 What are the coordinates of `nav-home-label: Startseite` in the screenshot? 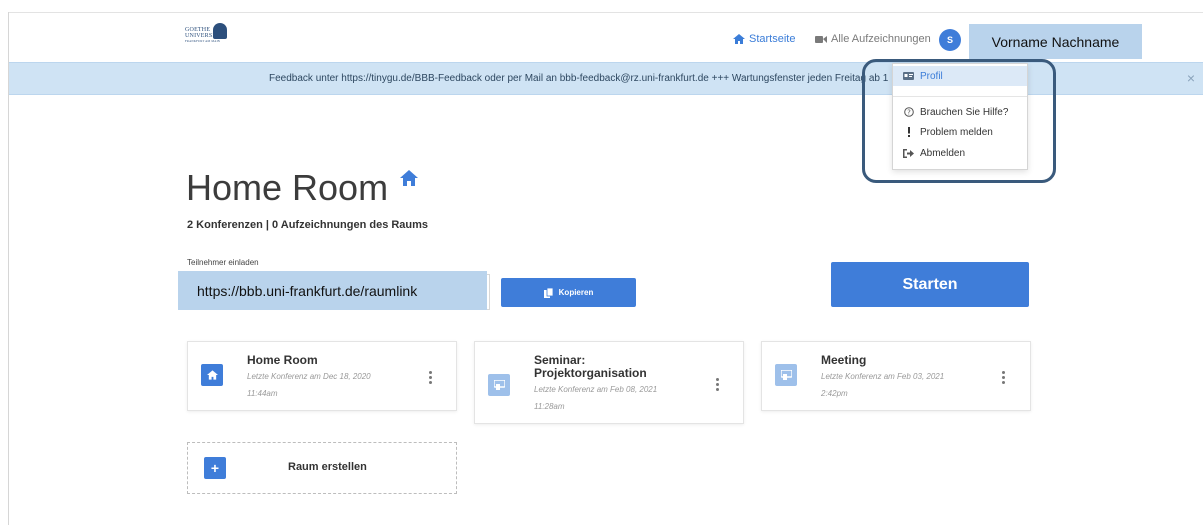 It's located at (772, 39).